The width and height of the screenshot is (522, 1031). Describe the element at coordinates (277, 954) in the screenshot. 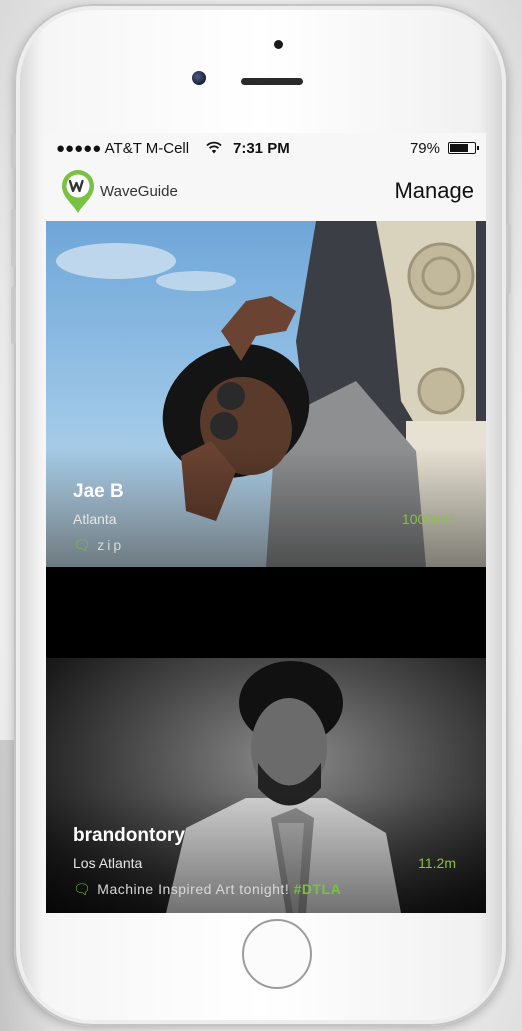

I see `home-button` at that location.